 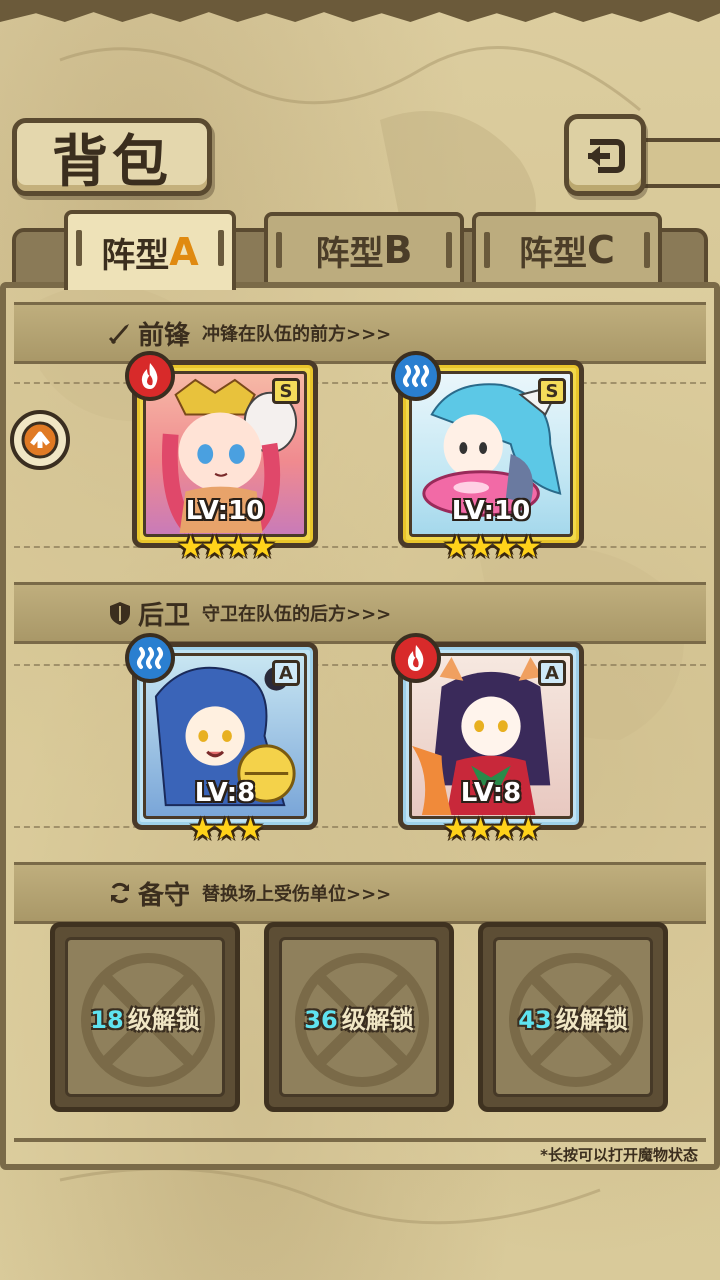 What do you see at coordinates (221, 458) in the screenshot?
I see `monster-card-front-left: S LV:10 ★★★★` at bounding box center [221, 458].